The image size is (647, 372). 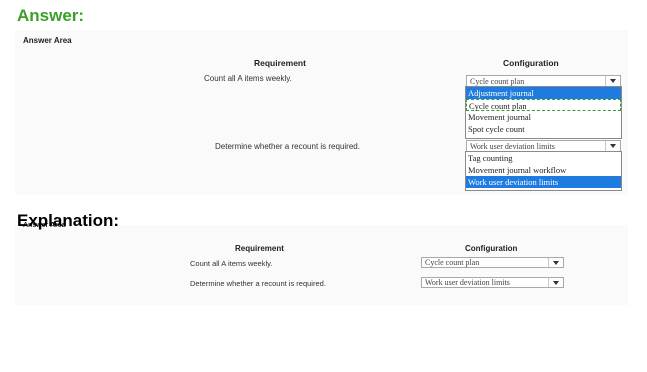 I want to click on dropdown-option: Spot cycle count, so click(x=543, y=129).